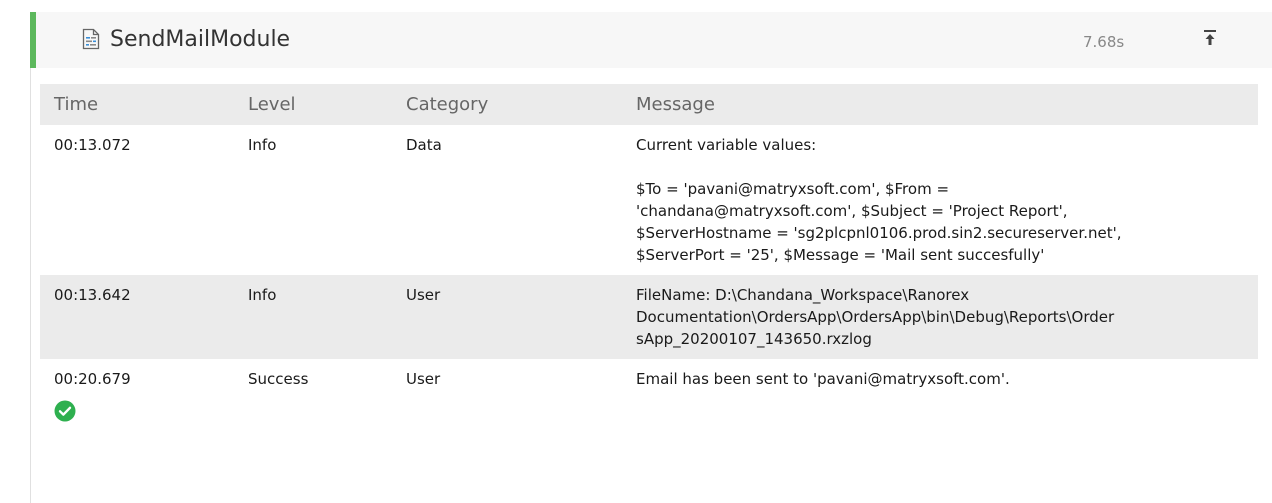  I want to click on status-accent-bar, so click(33, 40).